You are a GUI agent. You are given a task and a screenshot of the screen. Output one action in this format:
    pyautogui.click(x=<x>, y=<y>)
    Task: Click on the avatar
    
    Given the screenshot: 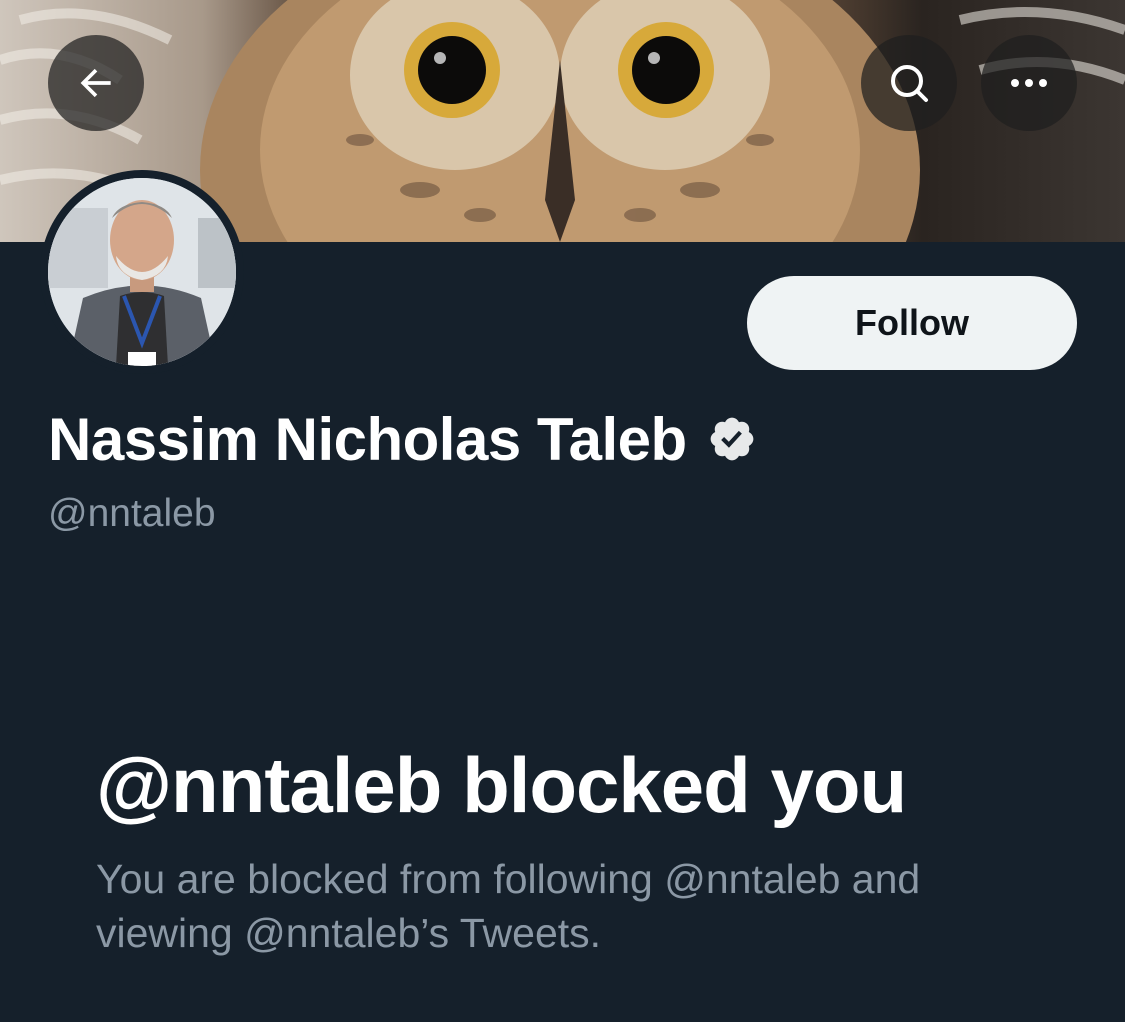 What is the action you would take?
    pyautogui.click(x=142, y=272)
    